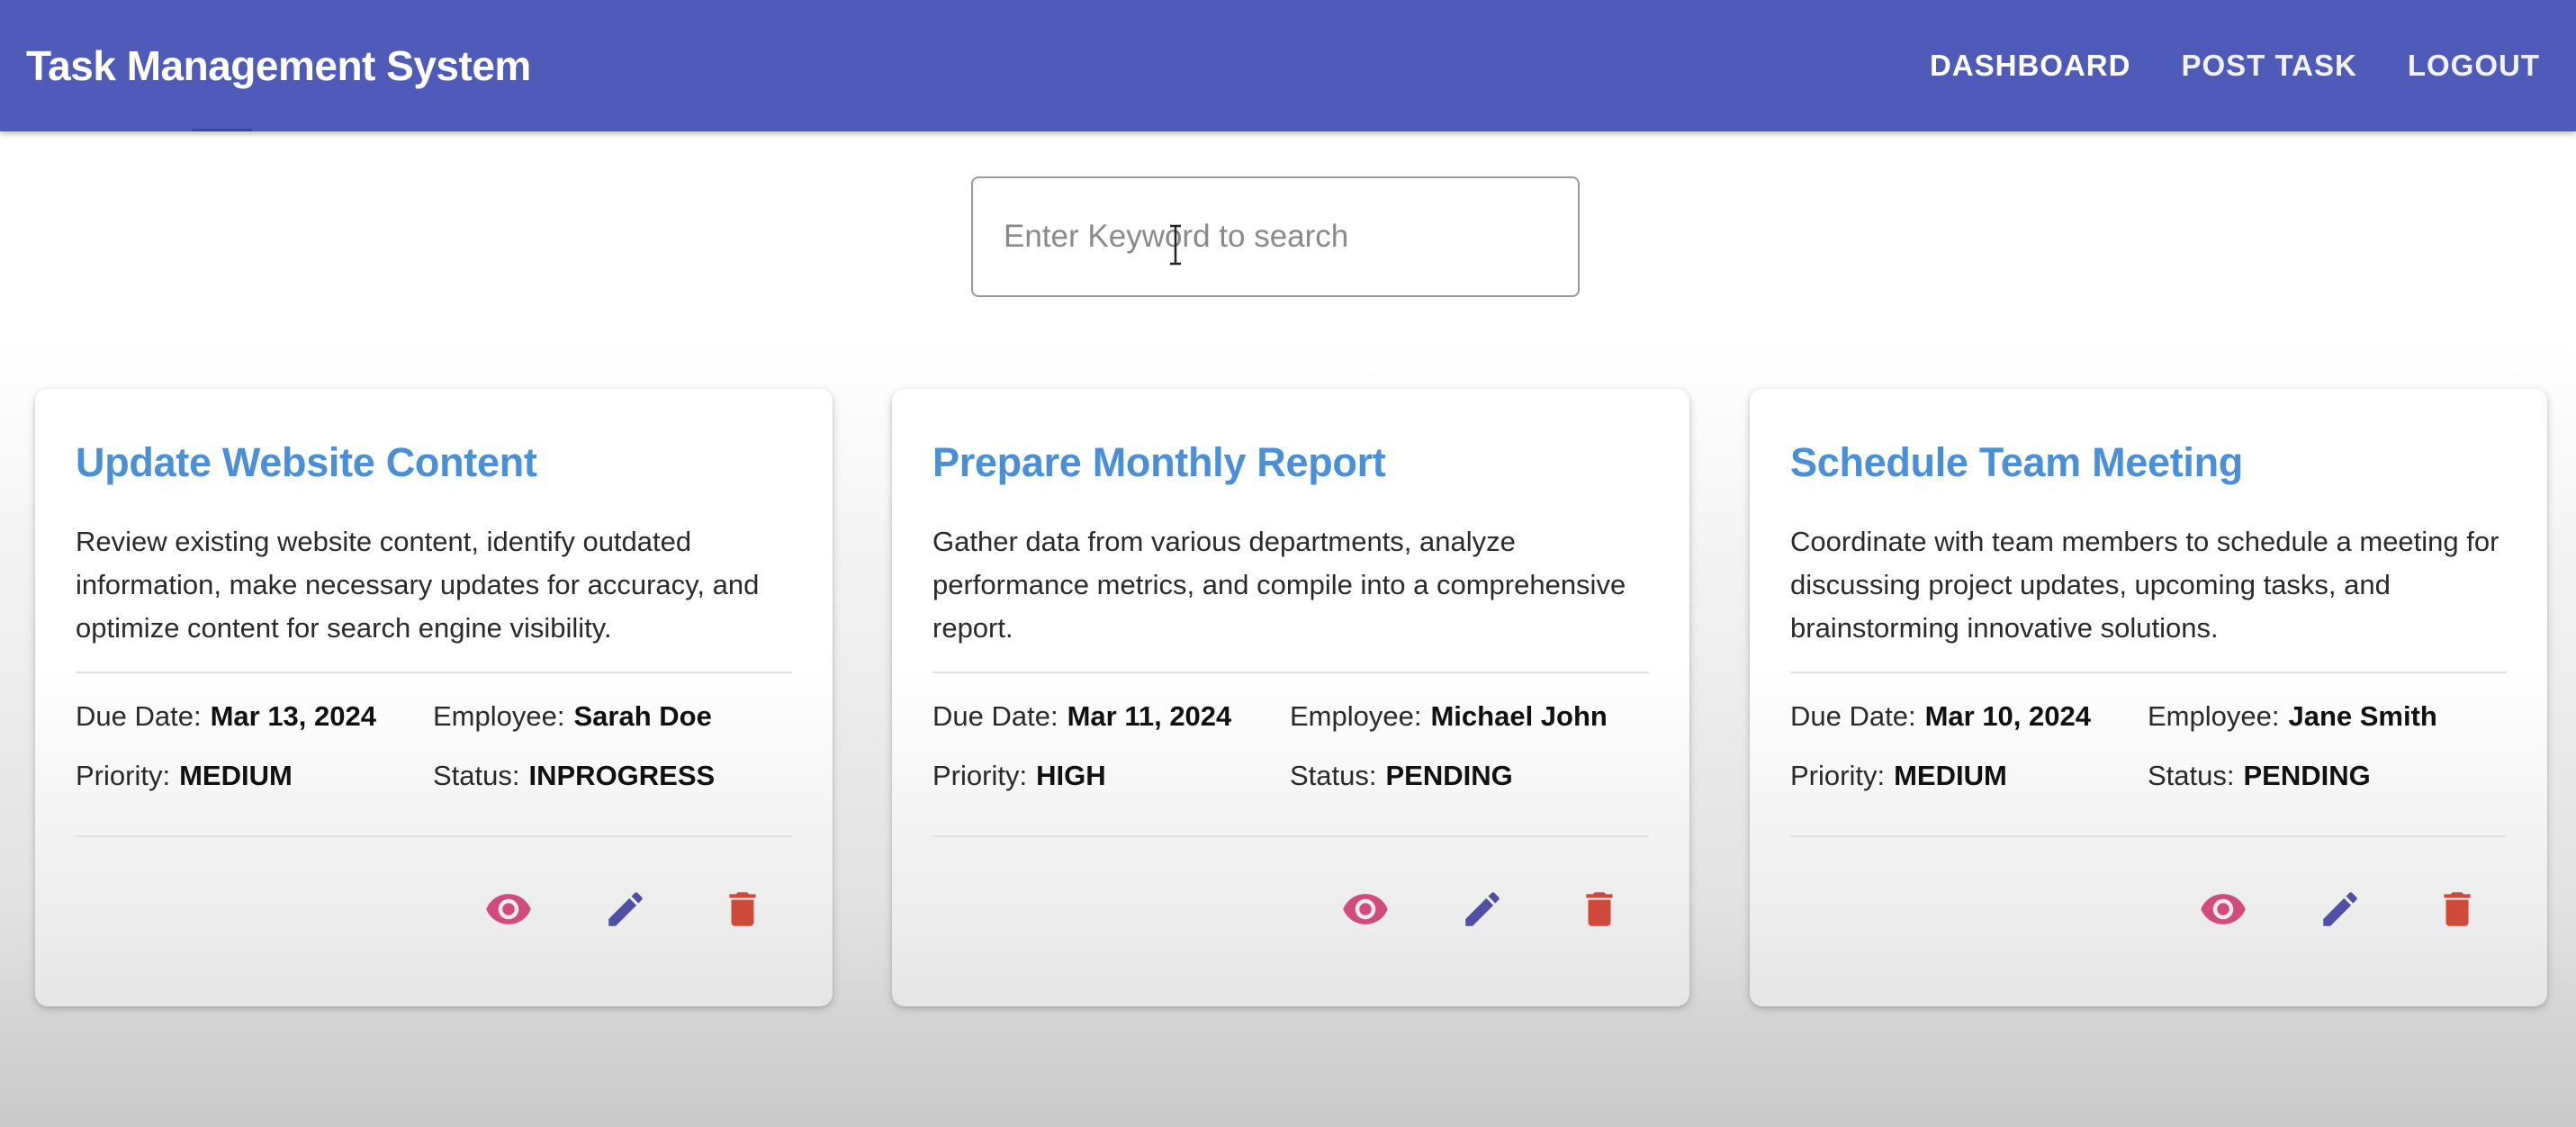 The height and width of the screenshot is (1127, 2576). I want to click on employee-value: Jane Smith, so click(2362, 716).